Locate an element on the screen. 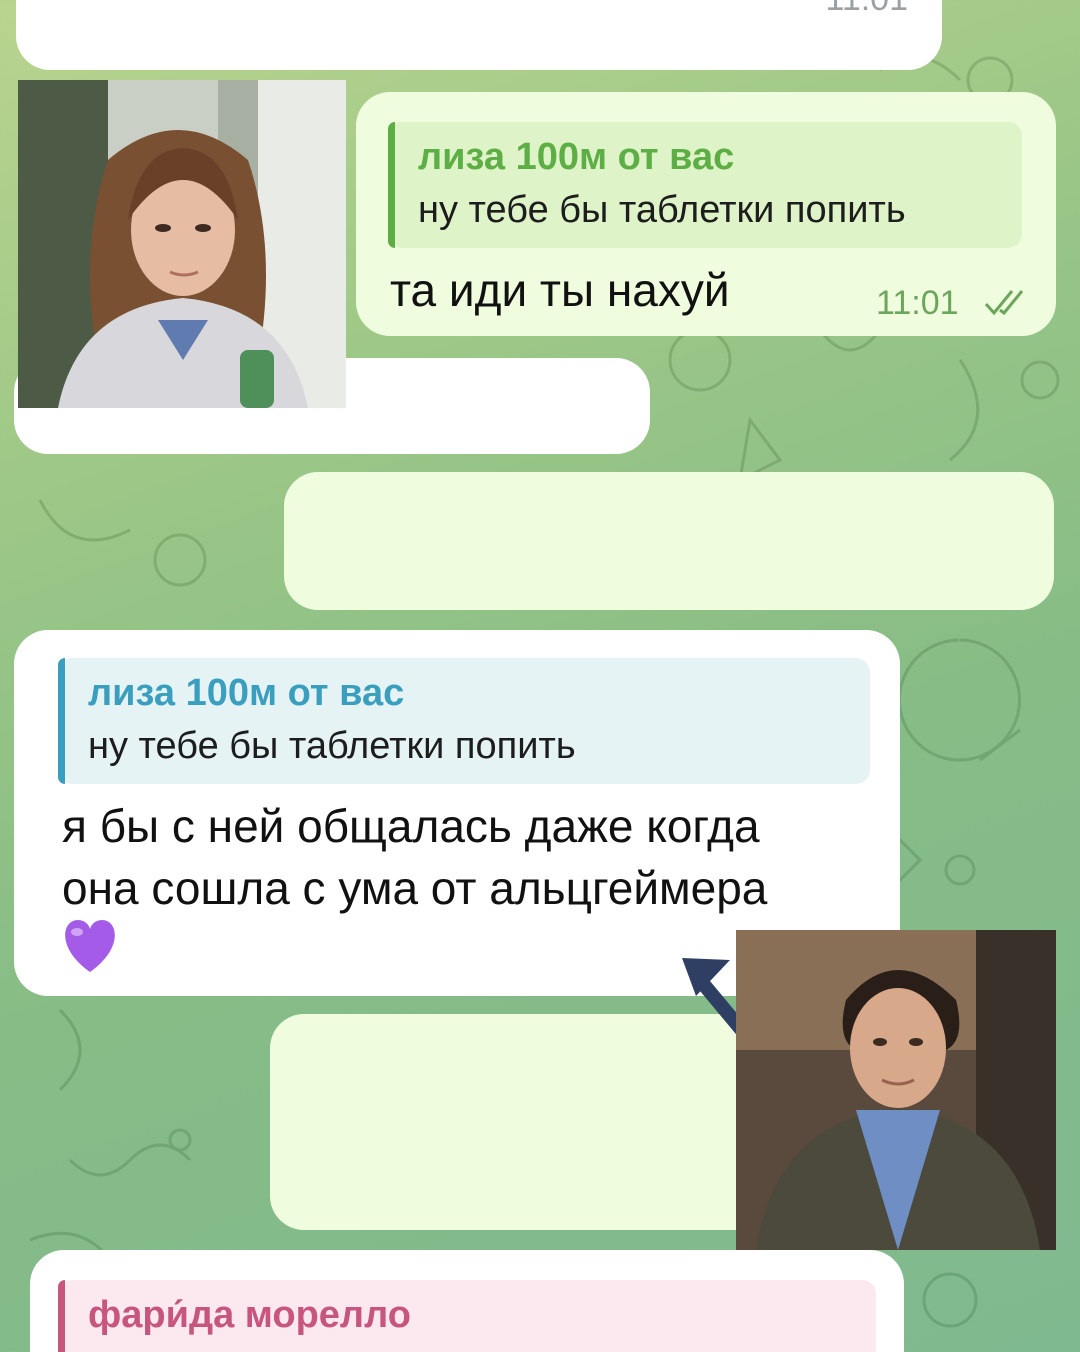 This screenshot has height=1352, width=1080. outgoing-message-bubble is located at coordinates (669, 541).